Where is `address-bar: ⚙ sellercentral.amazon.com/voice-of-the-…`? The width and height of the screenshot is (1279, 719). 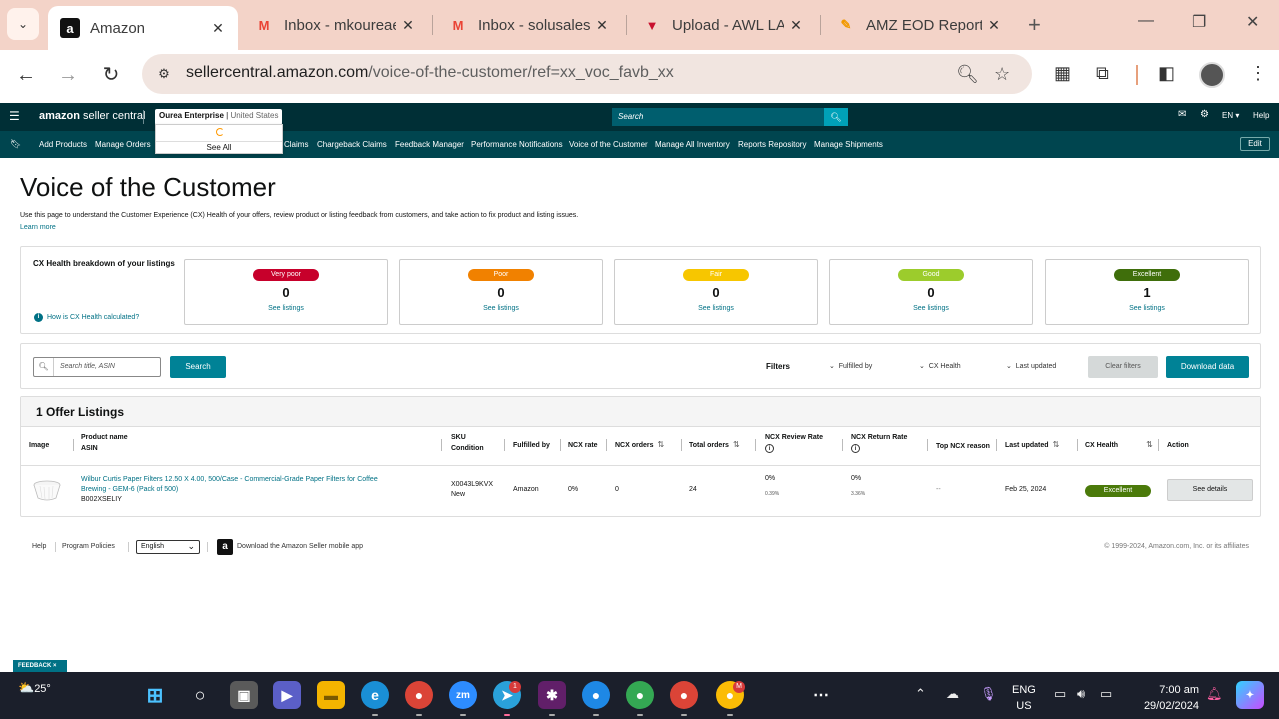
address-bar: ⚙ sellercentral.amazon.com/voice-of-the-… is located at coordinates (587, 74).